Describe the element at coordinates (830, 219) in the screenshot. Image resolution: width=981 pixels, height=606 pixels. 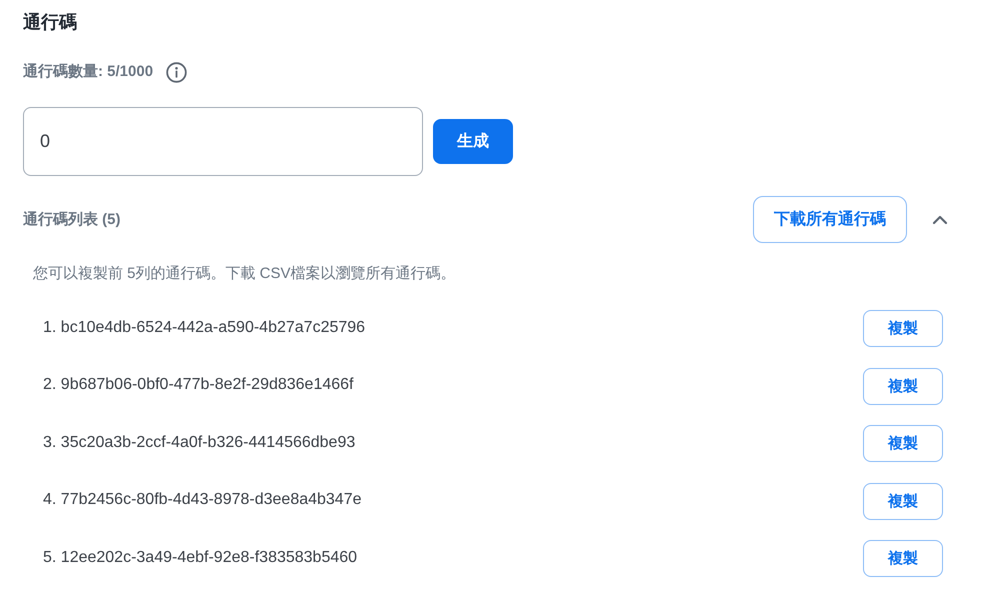
I see `download-button: 下載所有通行碼` at that location.